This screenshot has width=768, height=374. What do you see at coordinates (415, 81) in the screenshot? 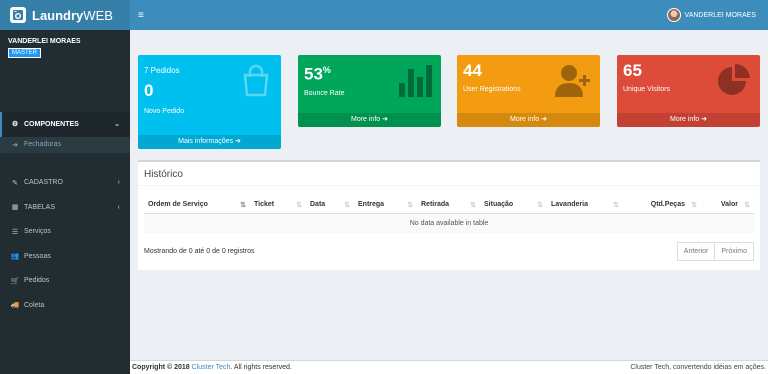
I see `bar-chart-icon` at bounding box center [415, 81].